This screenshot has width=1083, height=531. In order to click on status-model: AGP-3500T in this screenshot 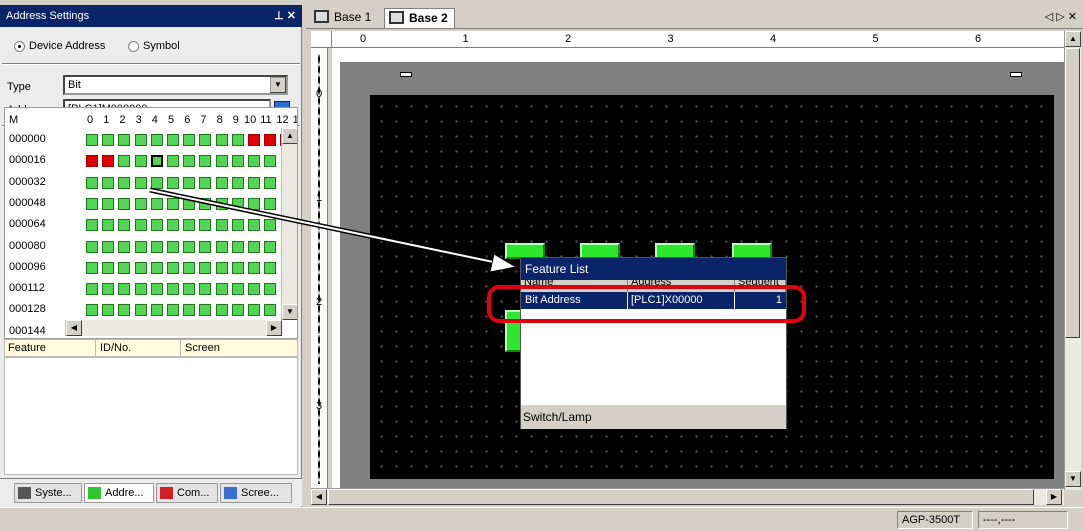, I will do `click(935, 520)`.